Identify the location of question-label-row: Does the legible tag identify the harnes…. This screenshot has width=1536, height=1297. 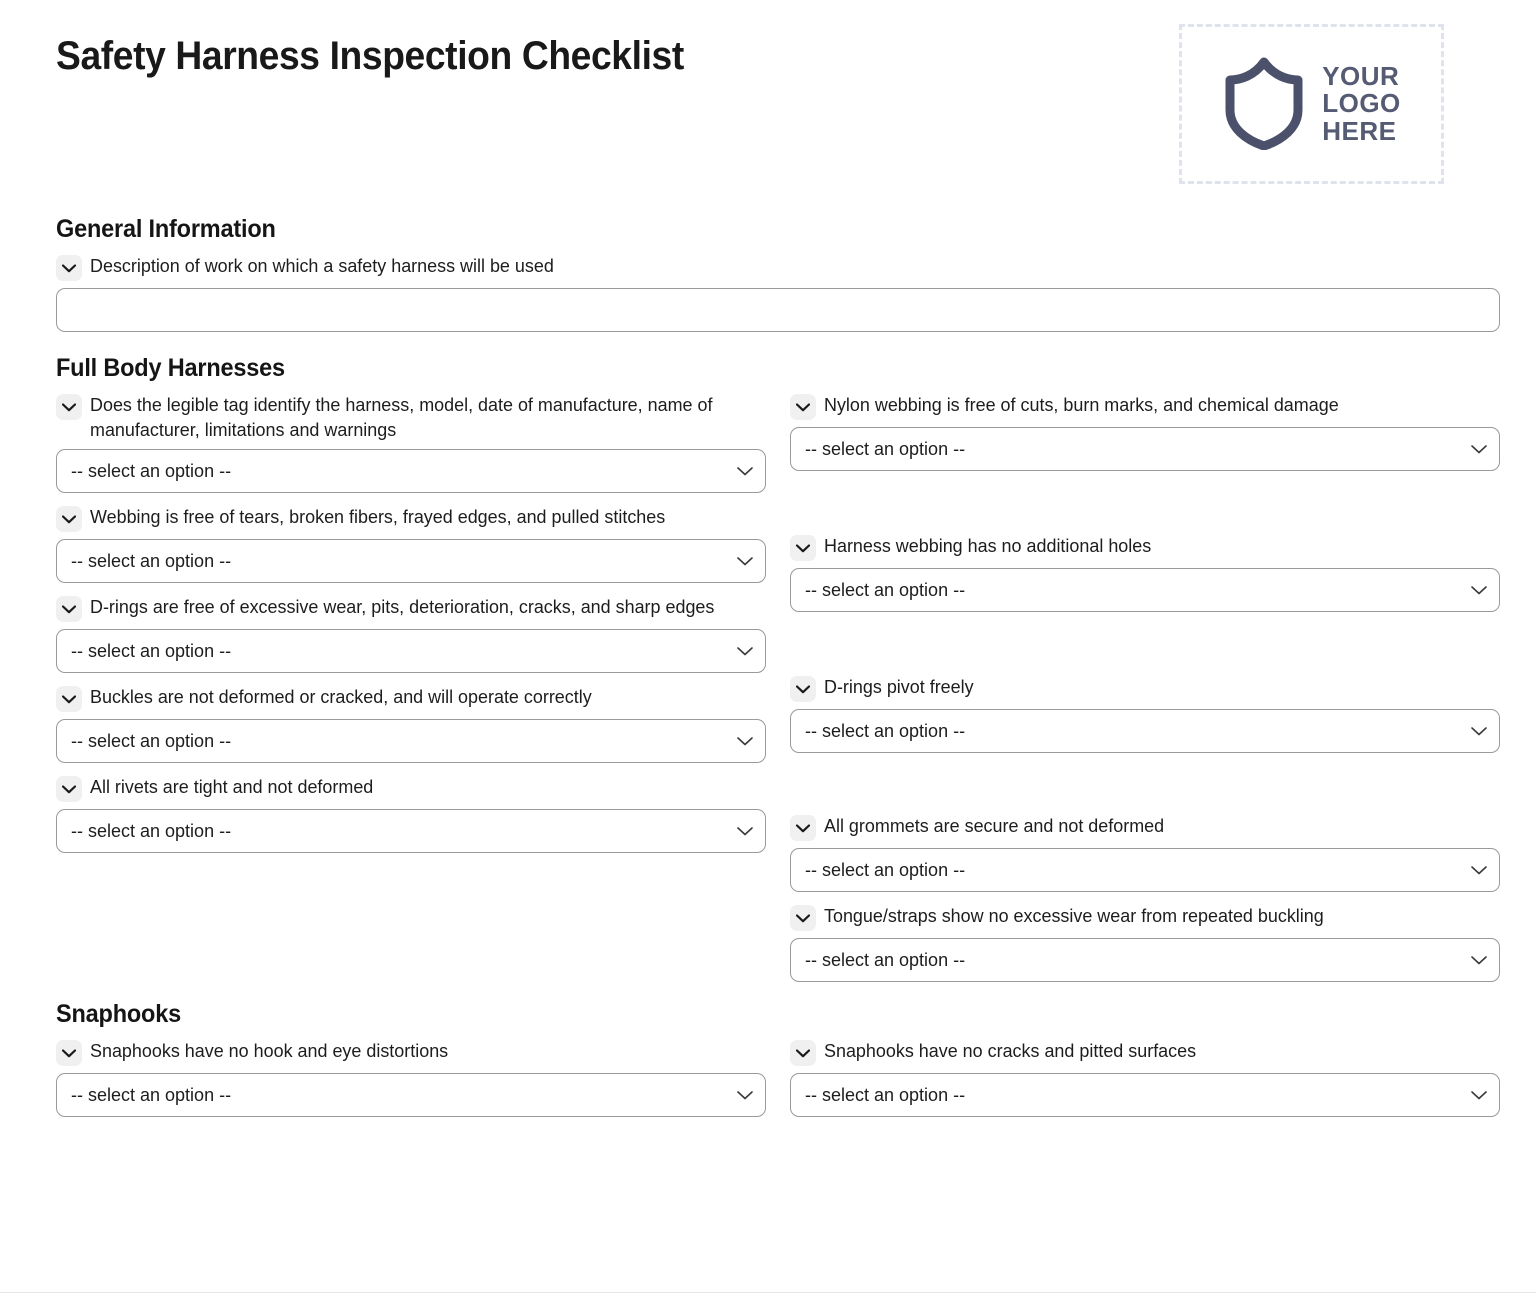
(411, 417).